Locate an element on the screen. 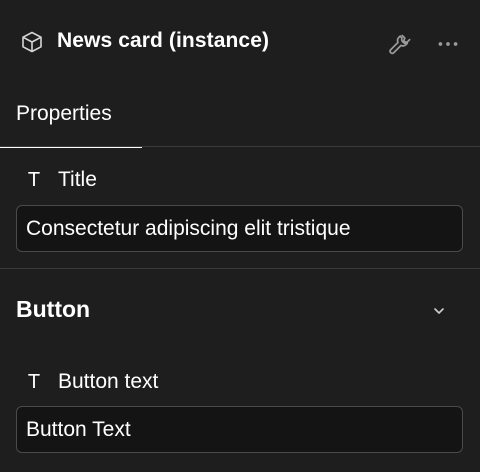  title-property-label: T Title is located at coordinates (60, 180).